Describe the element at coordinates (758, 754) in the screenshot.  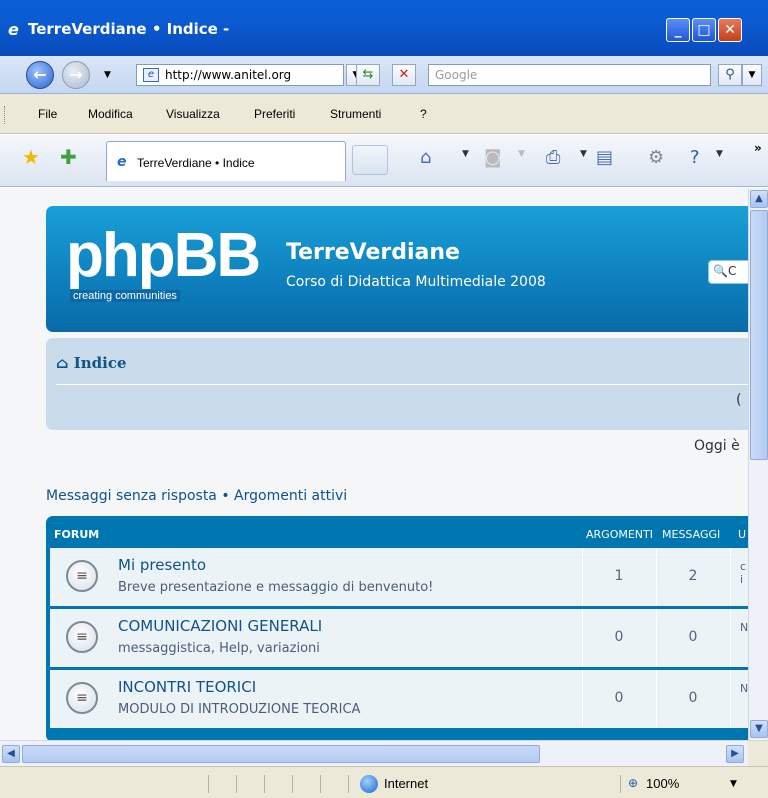
I see `scroll-corner` at that location.